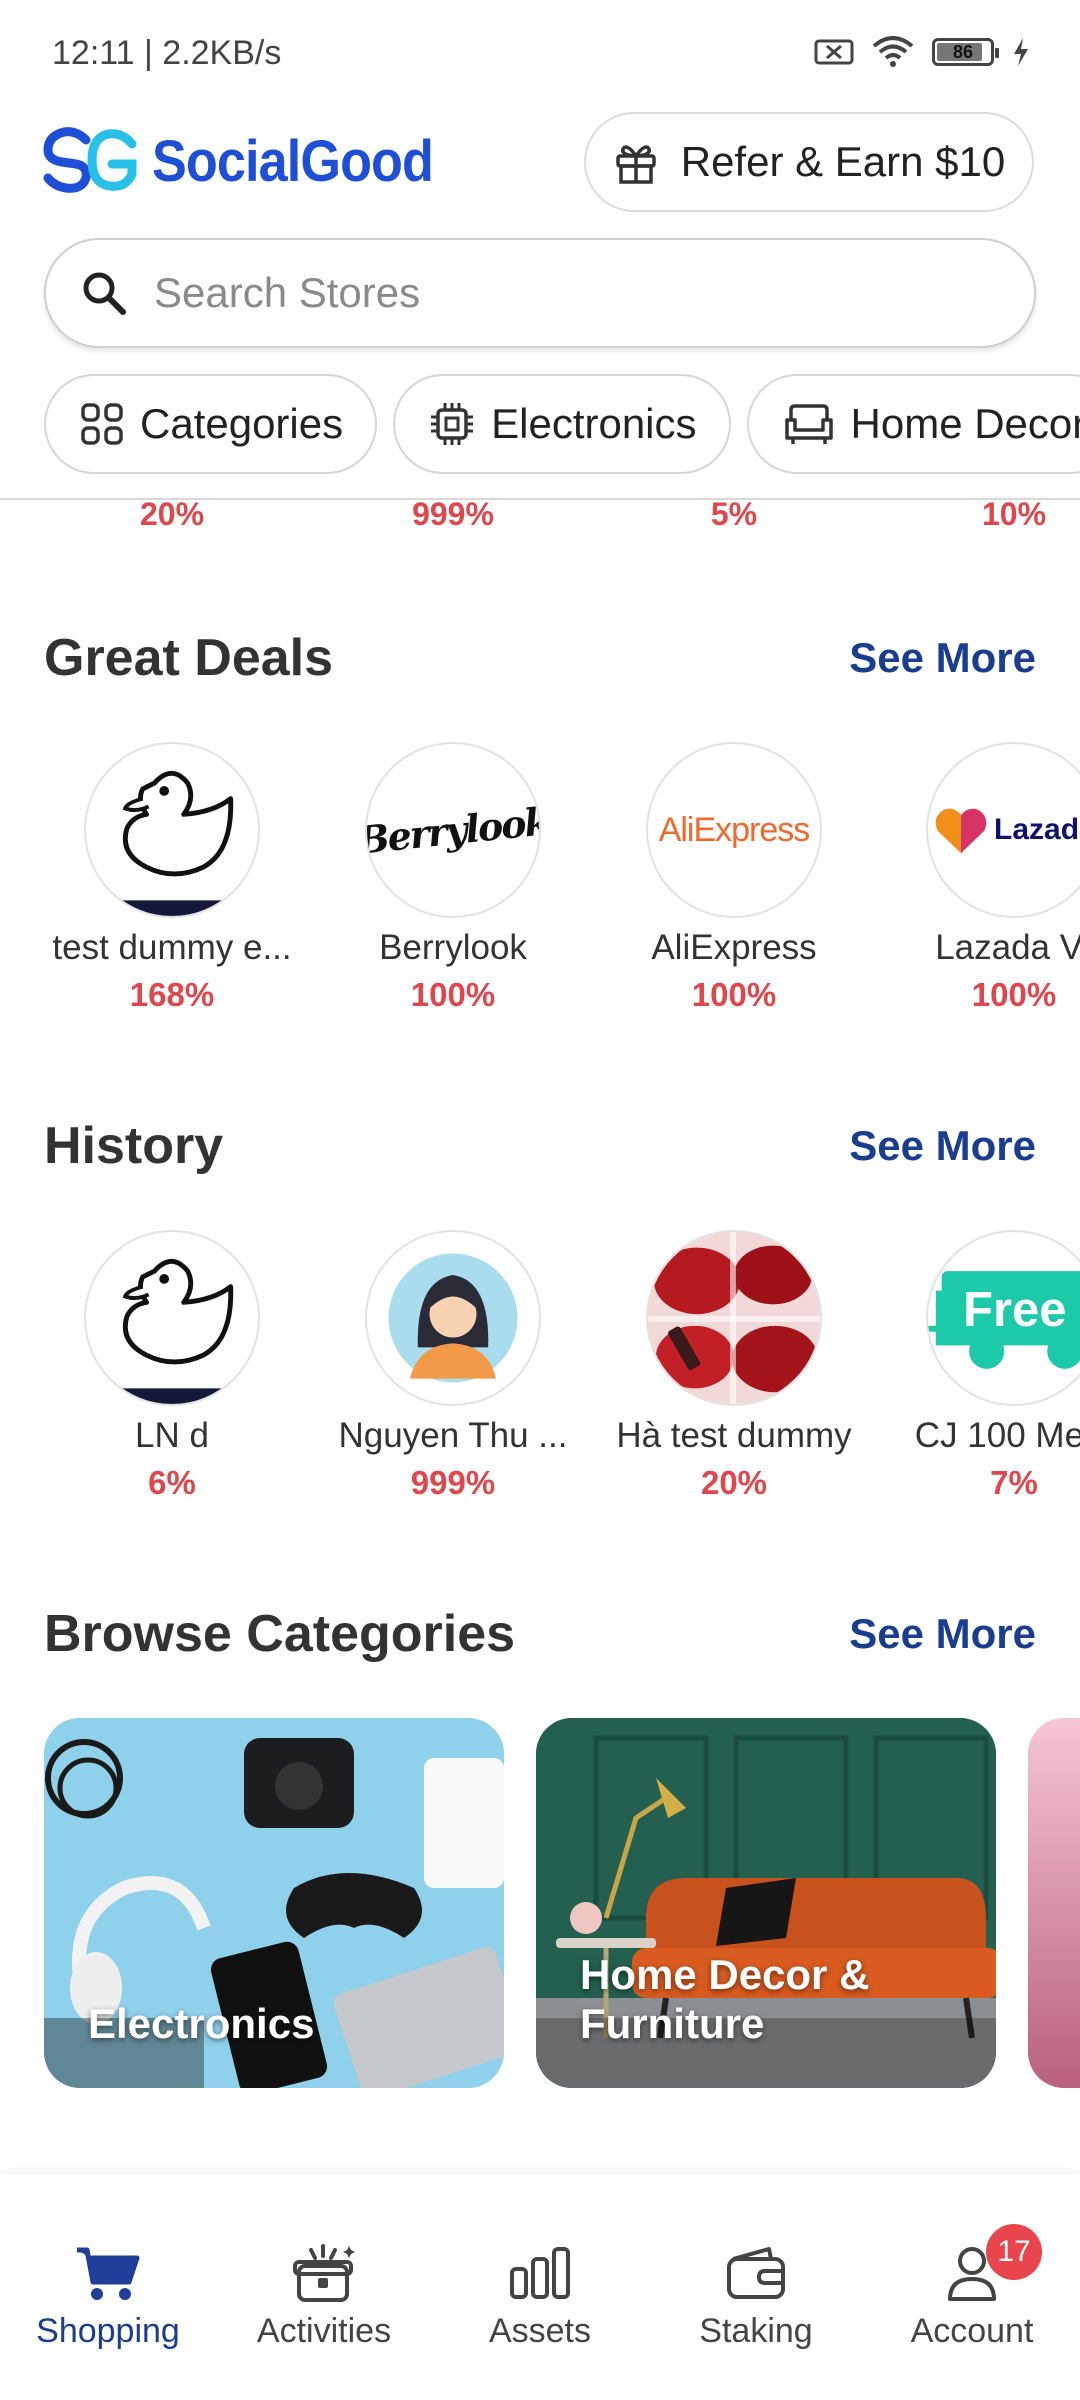 The height and width of the screenshot is (2400, 1080). I want to click on cashback-percent: 6%, so click(172, 1482).